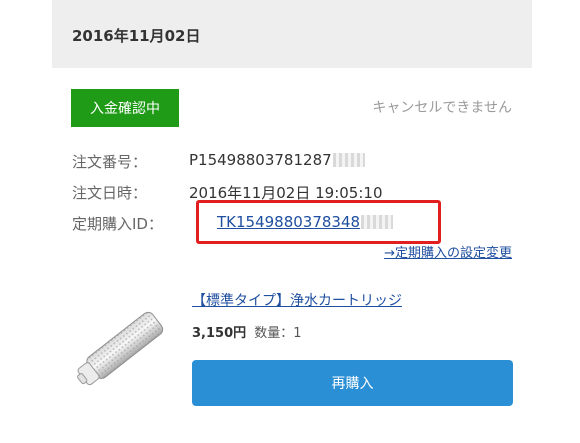 The width and height of the screenshot is (580, 443). Describe the element at coordinates (297, 300) in the screenshot. I see `product-name-link: 【標準タイプ】浄水カートリッジ` at that location.